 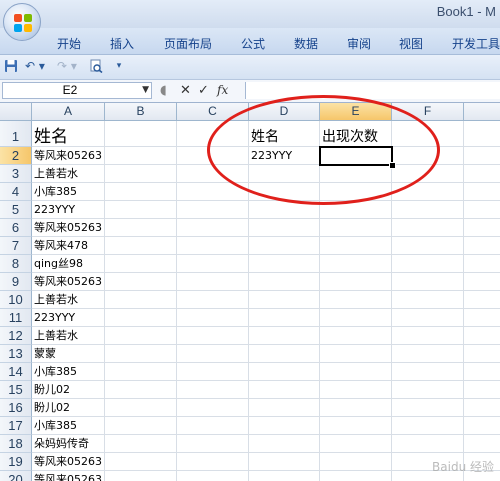 What do you see at coordinates (141, 210) in the screenshot?
I see `cell-b5` at bounding box center [141, 210].